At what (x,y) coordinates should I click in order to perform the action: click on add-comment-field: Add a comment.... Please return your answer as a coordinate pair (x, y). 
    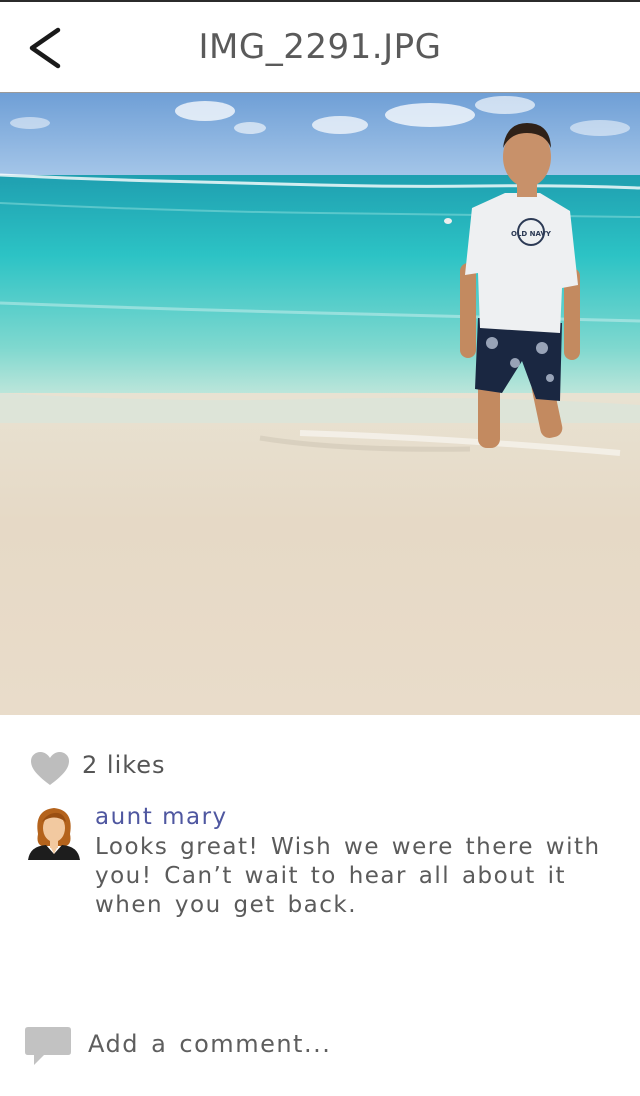
    Looking at the image, I should click on (324, 1046).